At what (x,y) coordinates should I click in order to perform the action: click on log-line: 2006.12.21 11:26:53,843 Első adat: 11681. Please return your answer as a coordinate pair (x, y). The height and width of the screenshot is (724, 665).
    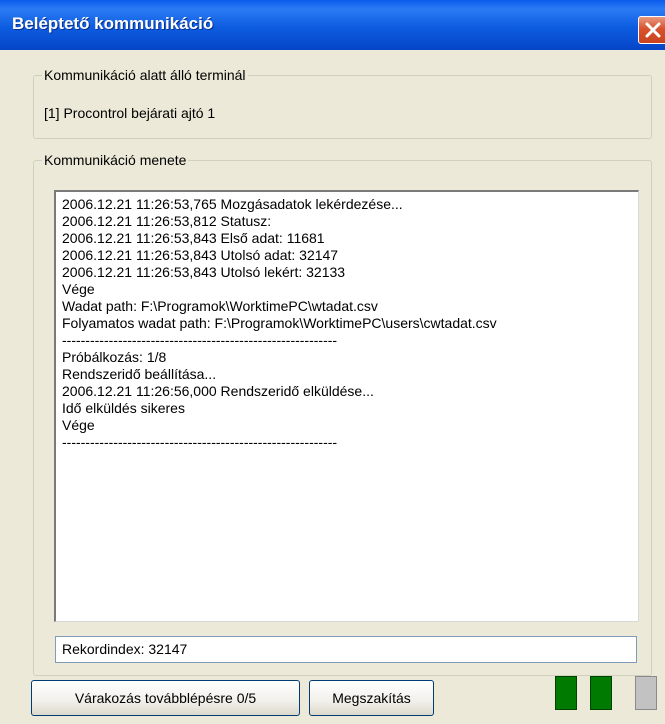
    Looking at the image, I should click on (193, 238).